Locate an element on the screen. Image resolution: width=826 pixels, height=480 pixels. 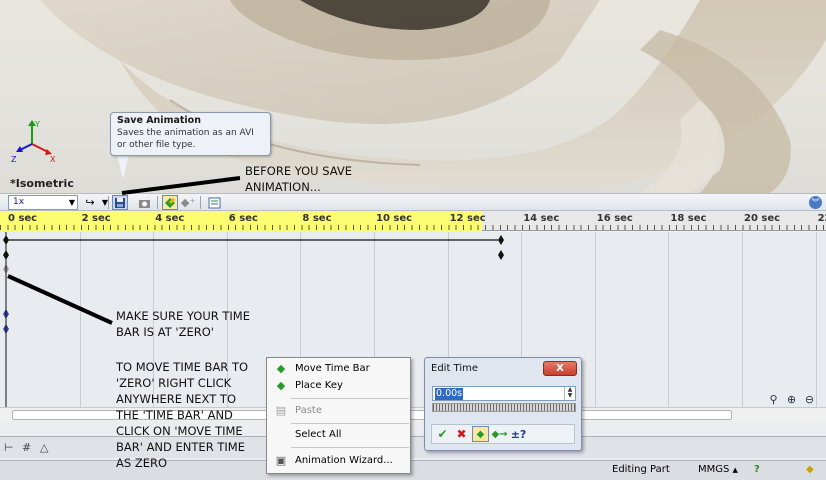
help-icon: ±? is located at coordinates (518, 434).